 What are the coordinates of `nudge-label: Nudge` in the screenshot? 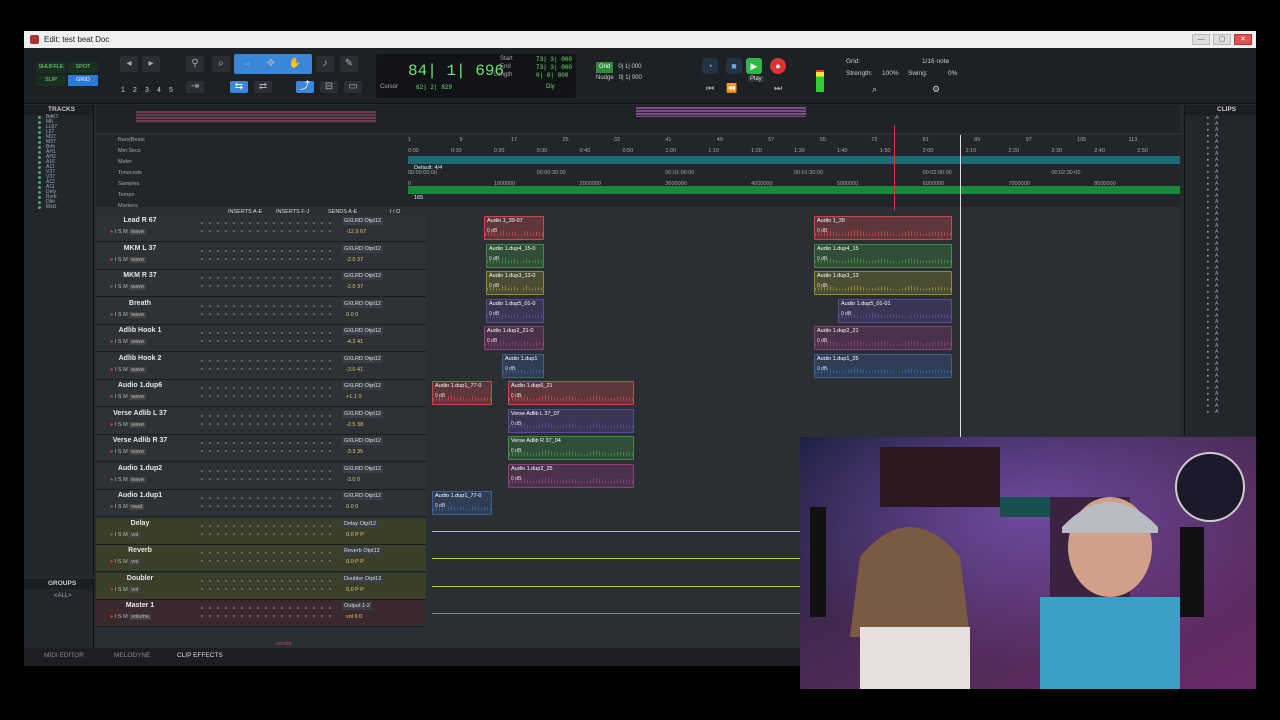 It's located at (605, 78).